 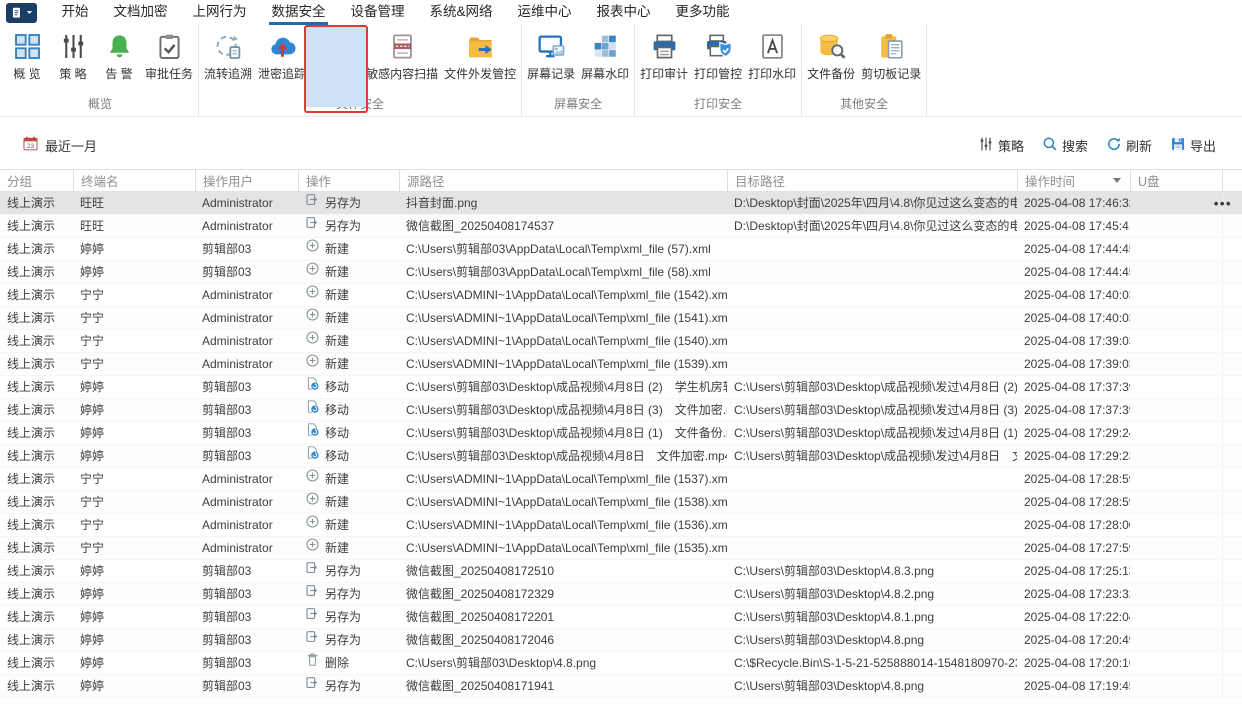 What do you see at coordinates (348, 433) in the screenshot?
I see `cell-operation: 移动` at bounding box center [348, 433].